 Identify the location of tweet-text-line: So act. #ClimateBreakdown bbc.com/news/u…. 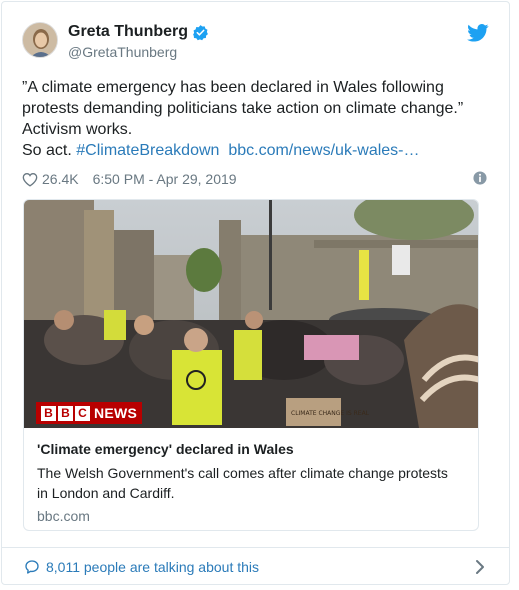
(257, 150).